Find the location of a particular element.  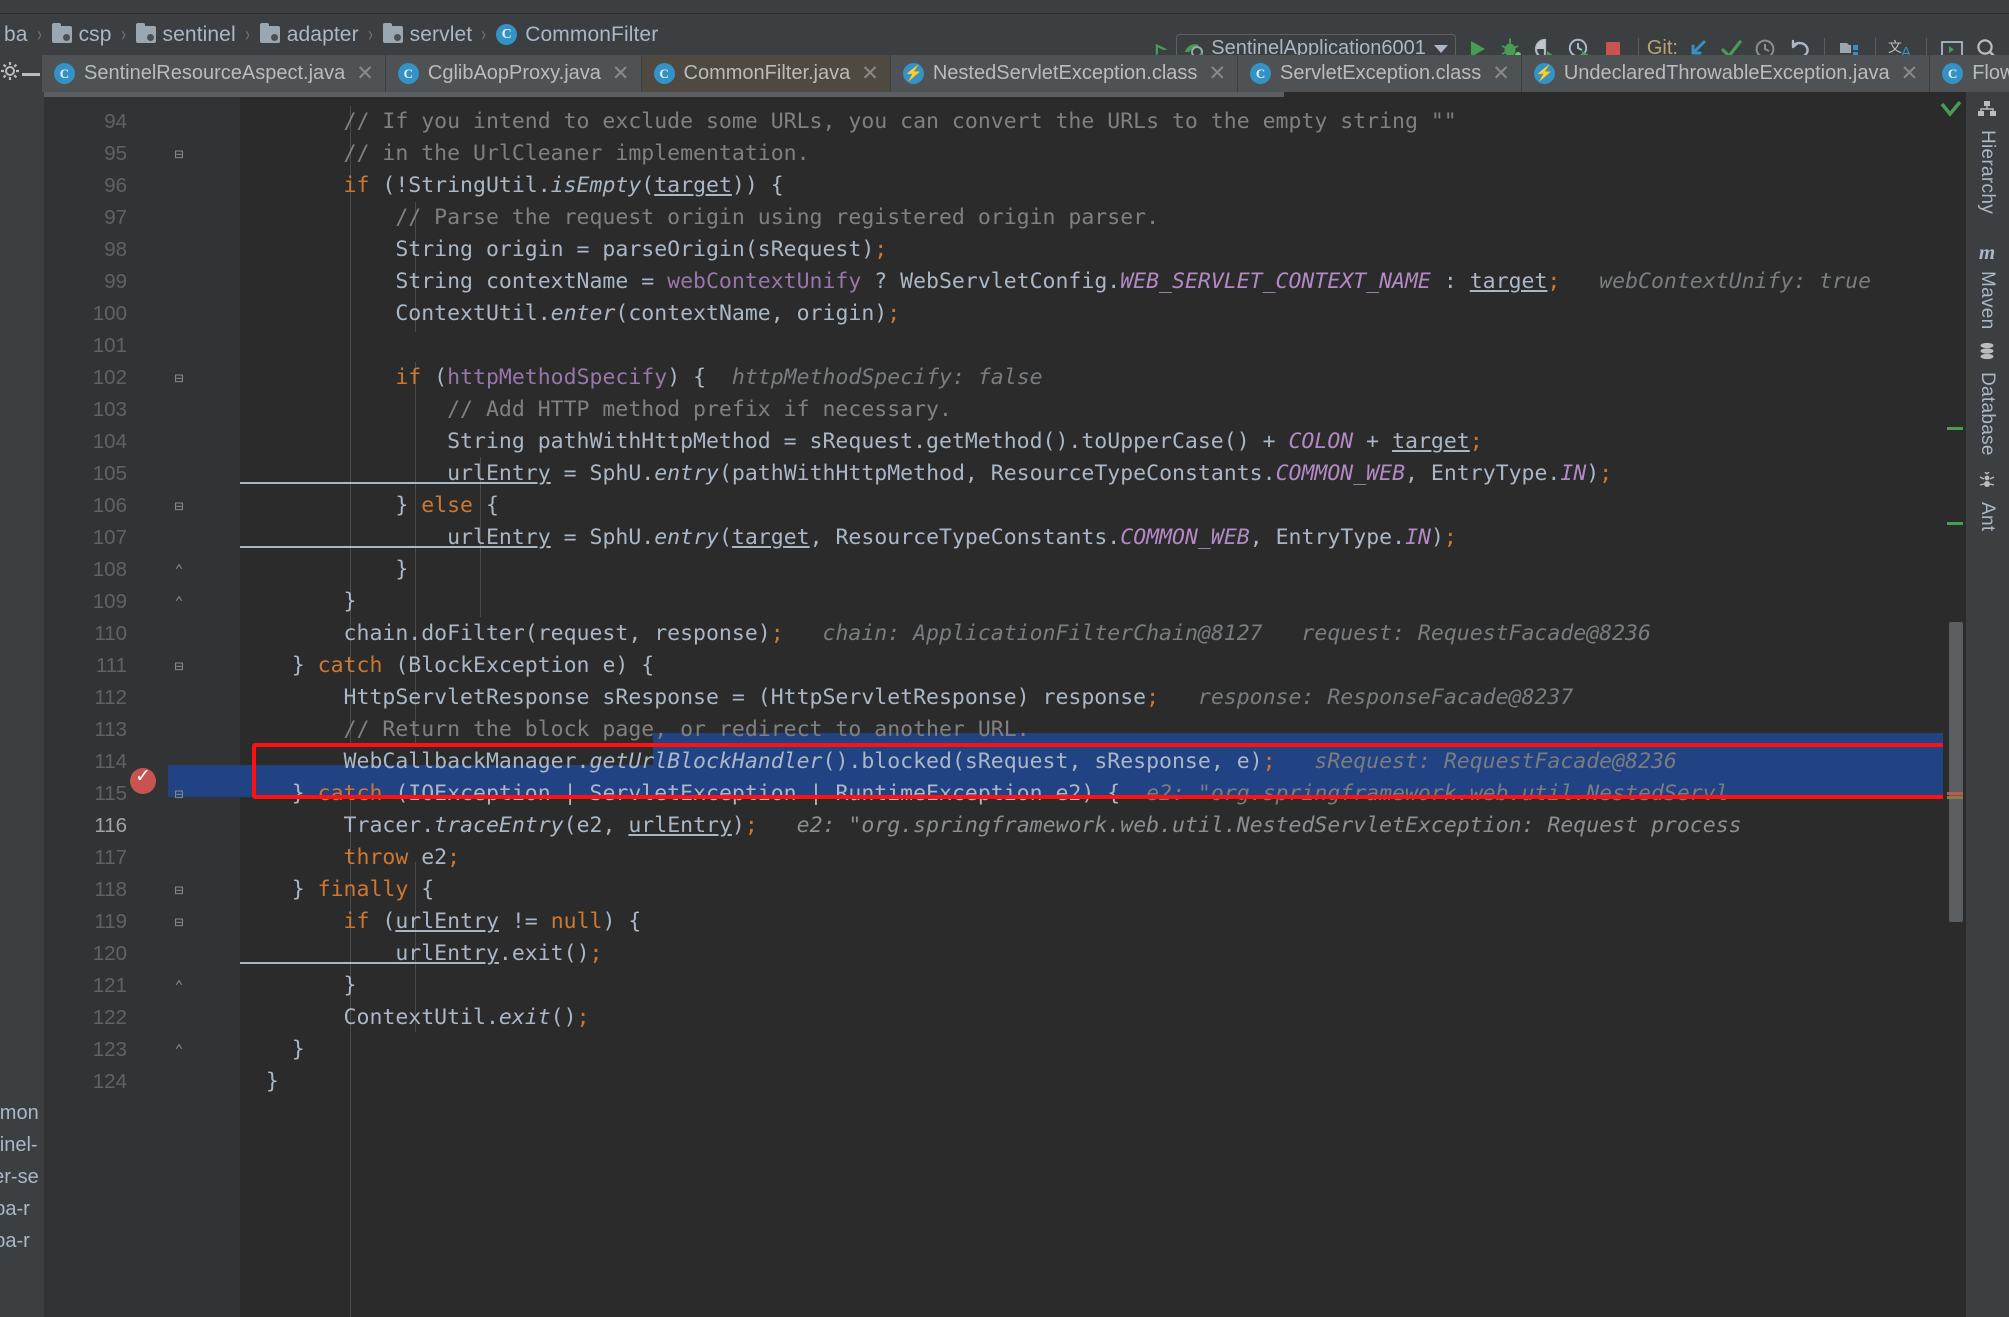

code-text: } finally { is located at coordinates (337, 890).